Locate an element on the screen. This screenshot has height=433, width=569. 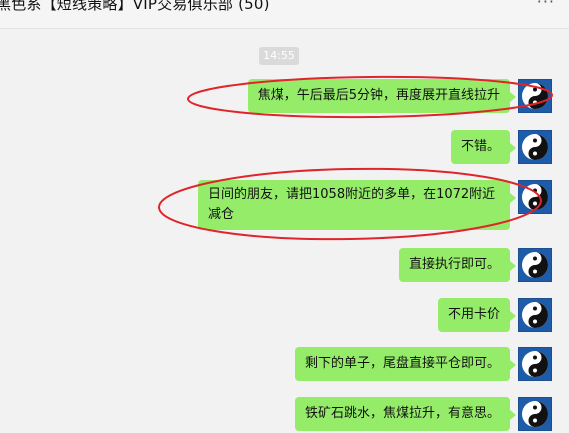
message-bubble: 直接执行即可。 is located at coordinates (457, 265).